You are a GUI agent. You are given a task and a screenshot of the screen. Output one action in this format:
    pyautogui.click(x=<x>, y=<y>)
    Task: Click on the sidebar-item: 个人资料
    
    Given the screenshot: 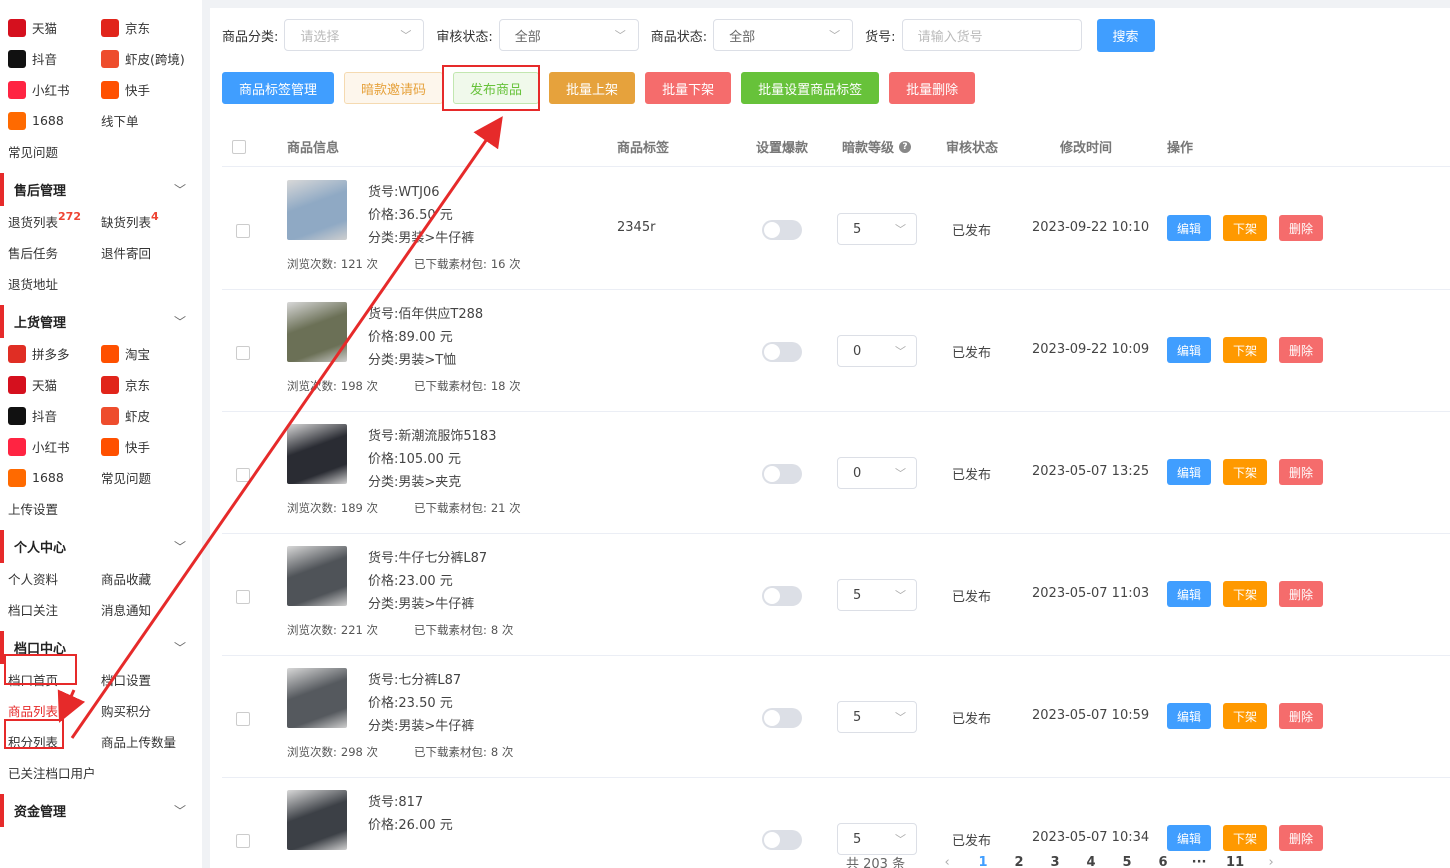 What is the action you would take?
    pyautogui.click(x=54, y=578)
    